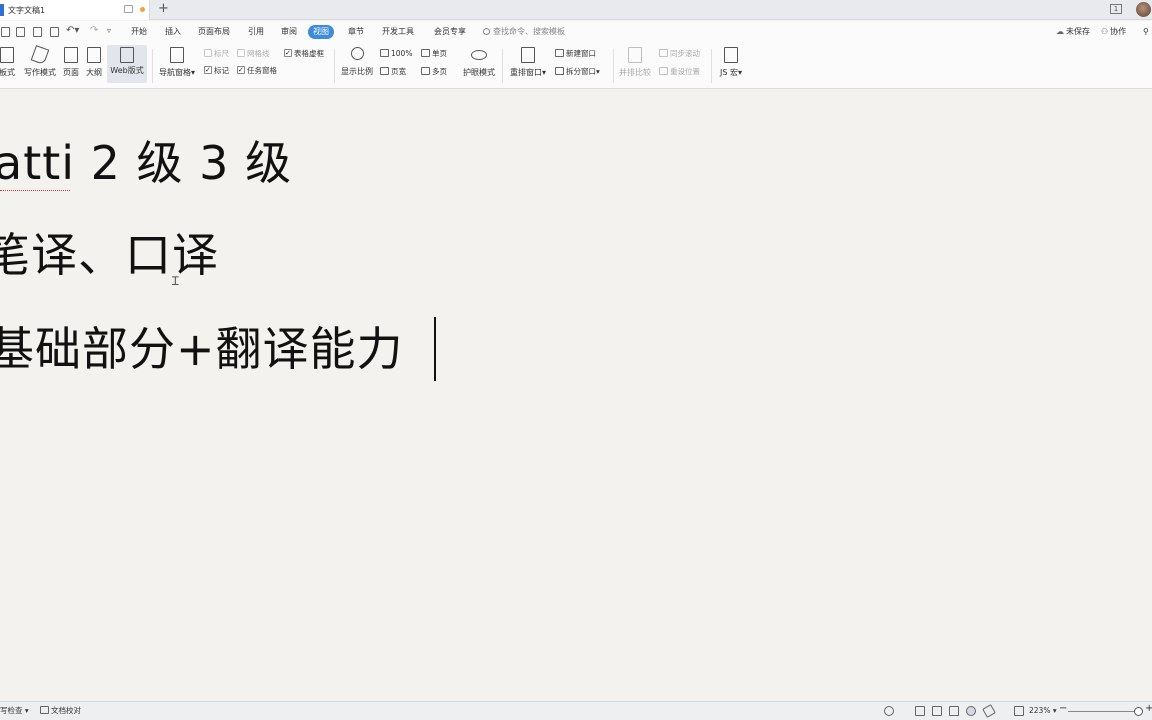  What do you see at coordinates (559, 53) in the screenshot?
I see `new-window-icon` at bounding box center [559, 53].